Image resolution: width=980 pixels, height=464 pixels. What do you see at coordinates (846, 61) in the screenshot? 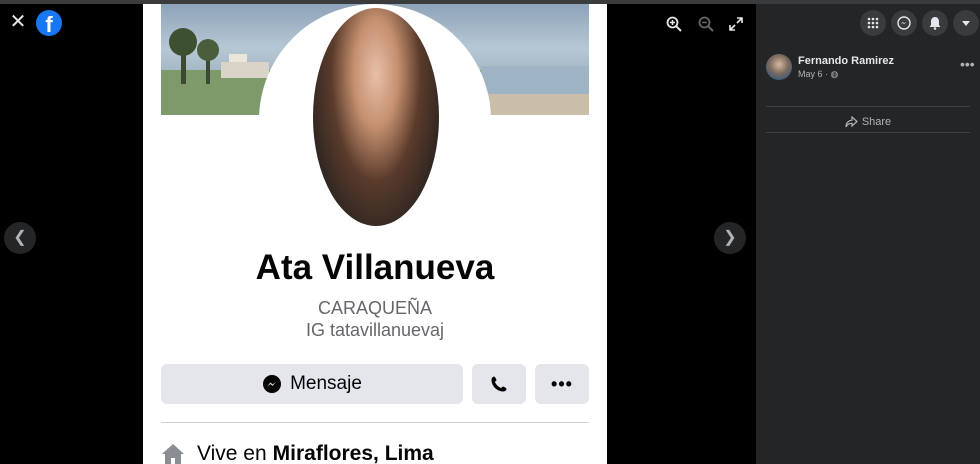
I see `author-name: Fernando Ramirez` at bounding box center [846, 61].